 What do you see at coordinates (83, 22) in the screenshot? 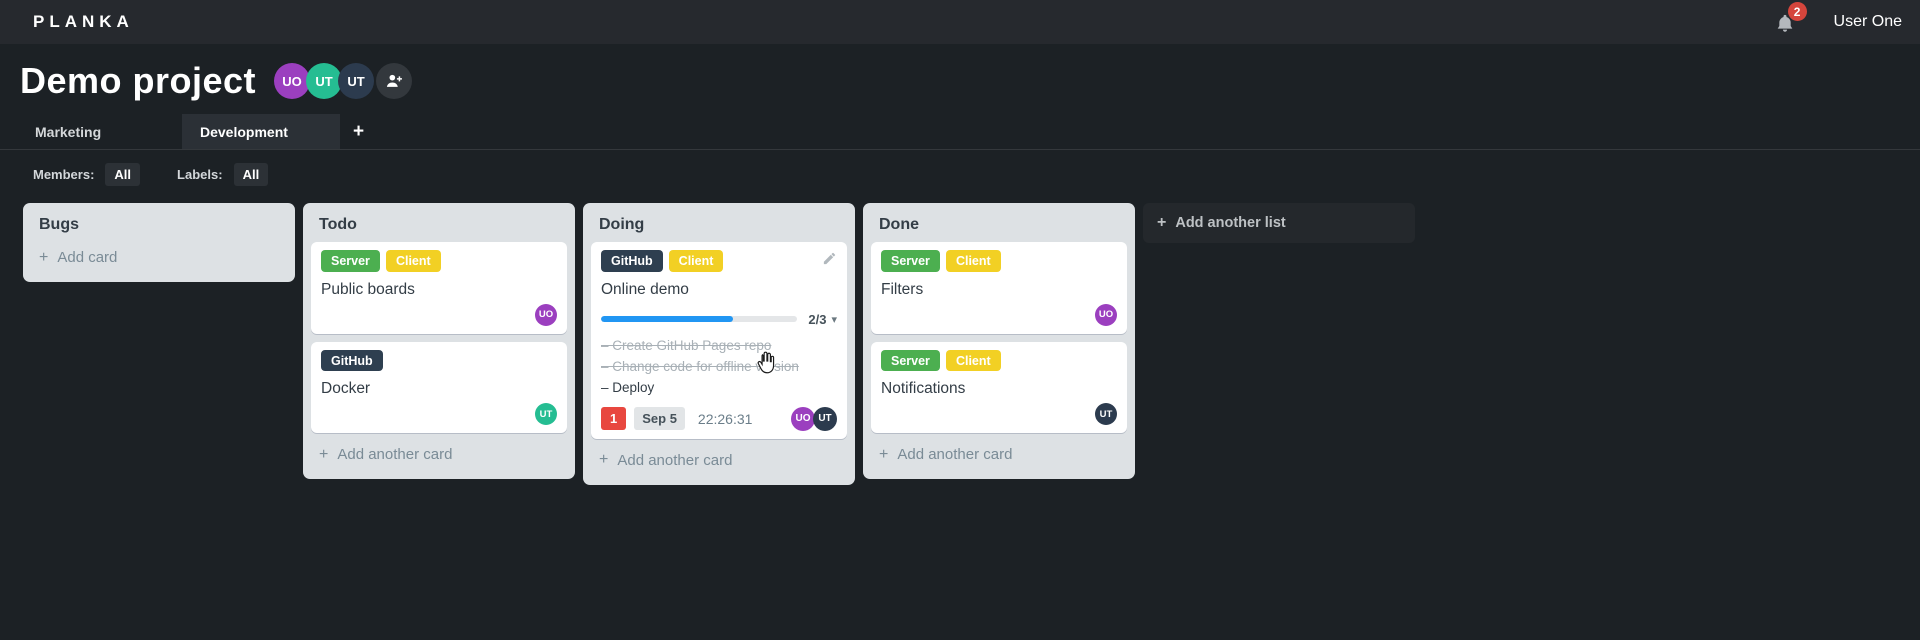
I see `app-logo: PLANKA` at bounding box center [83, 22].